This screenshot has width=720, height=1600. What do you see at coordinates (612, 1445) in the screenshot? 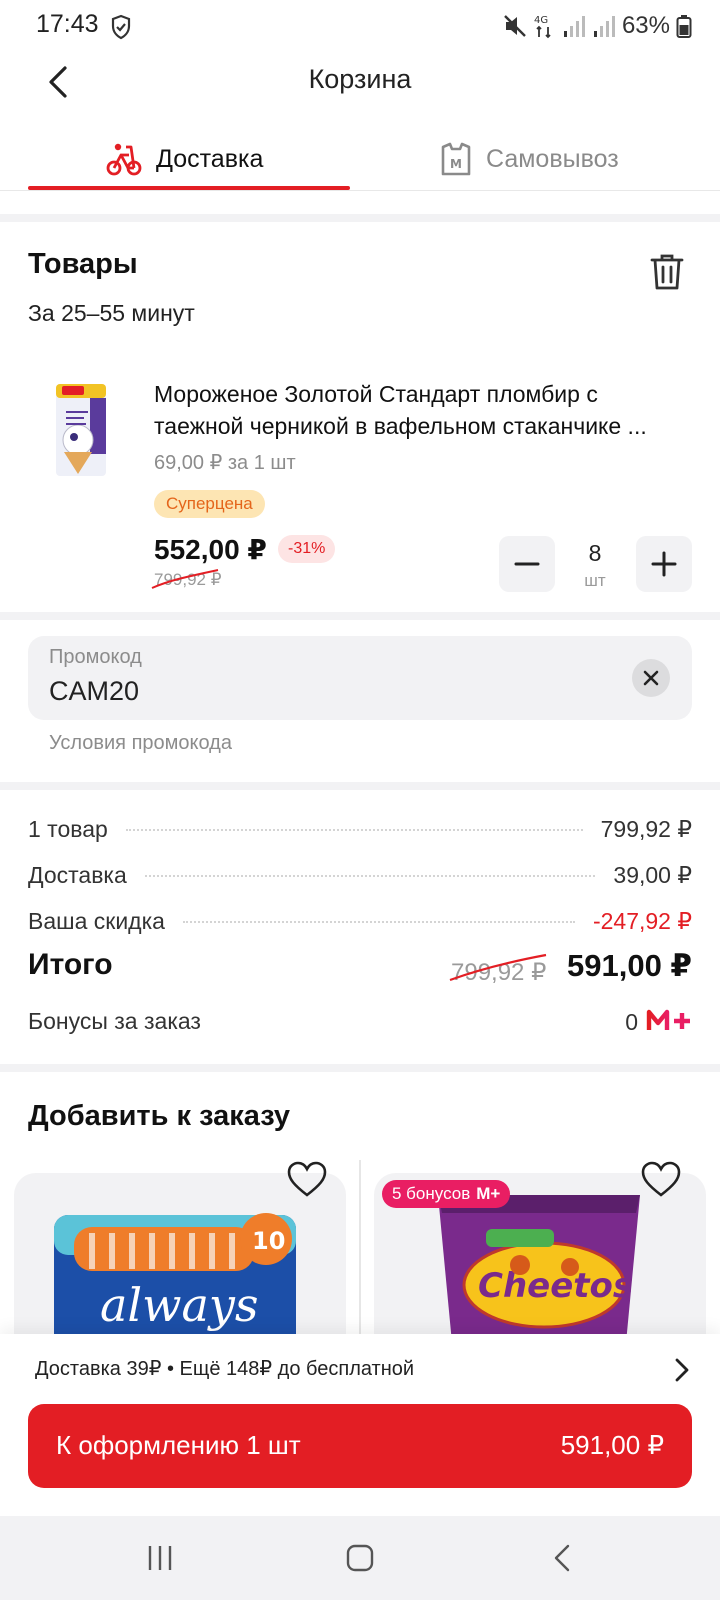
I see `checkout-button-sum: 591,00 ₽` at bounding box center [612, 1445].